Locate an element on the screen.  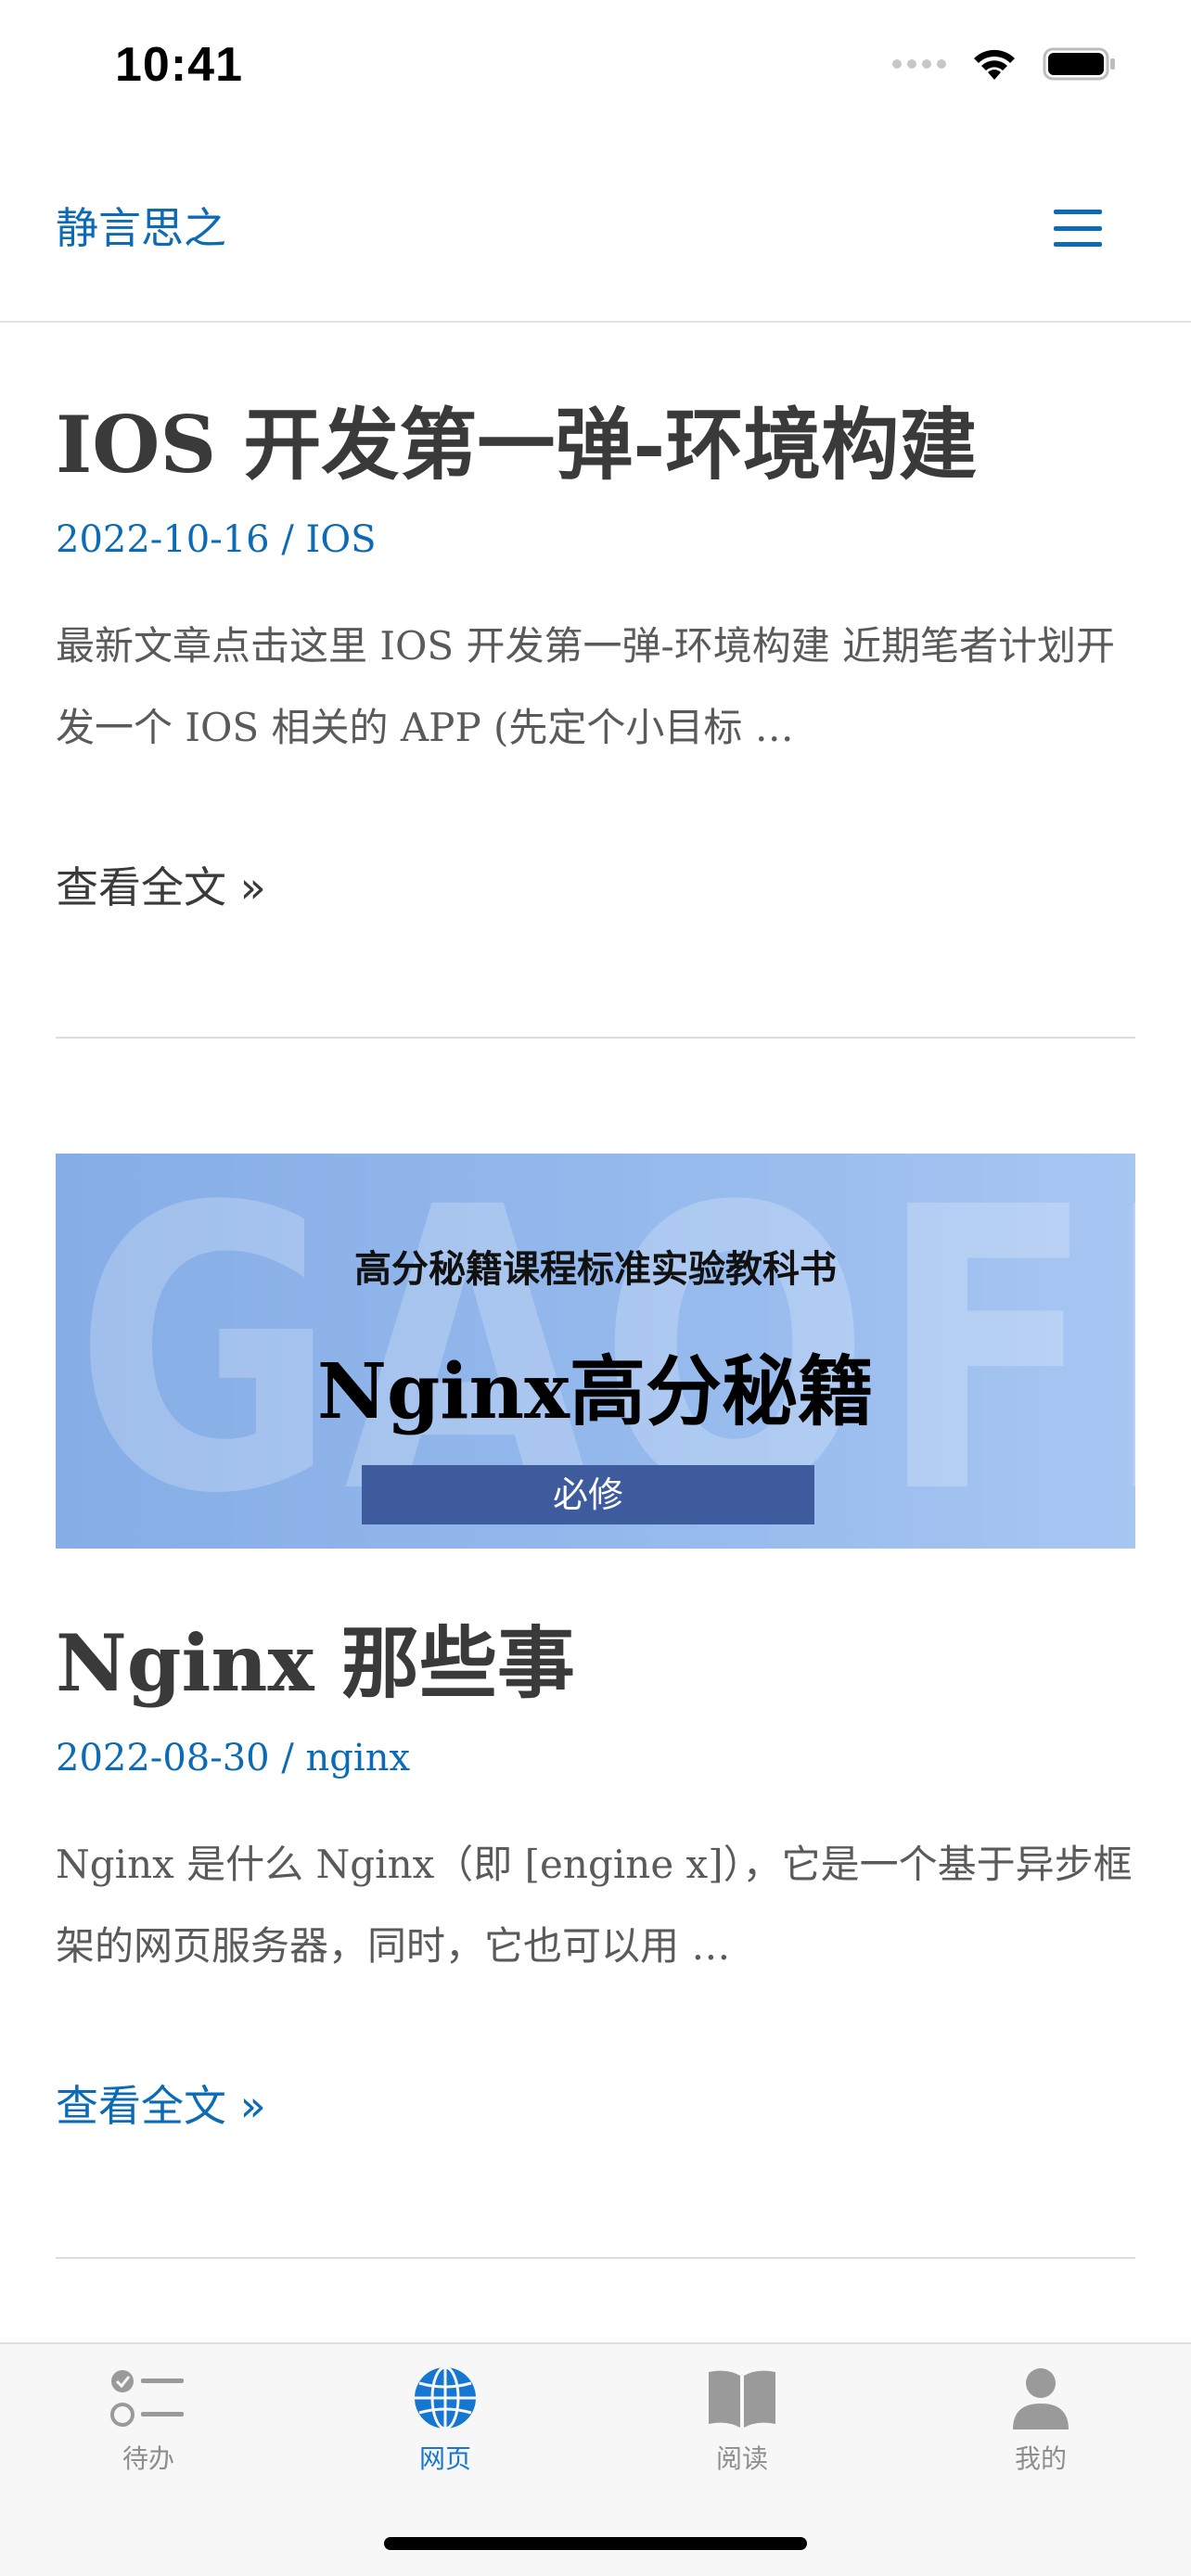
tab-label: 网页 is located at coordinates (444, 2459).